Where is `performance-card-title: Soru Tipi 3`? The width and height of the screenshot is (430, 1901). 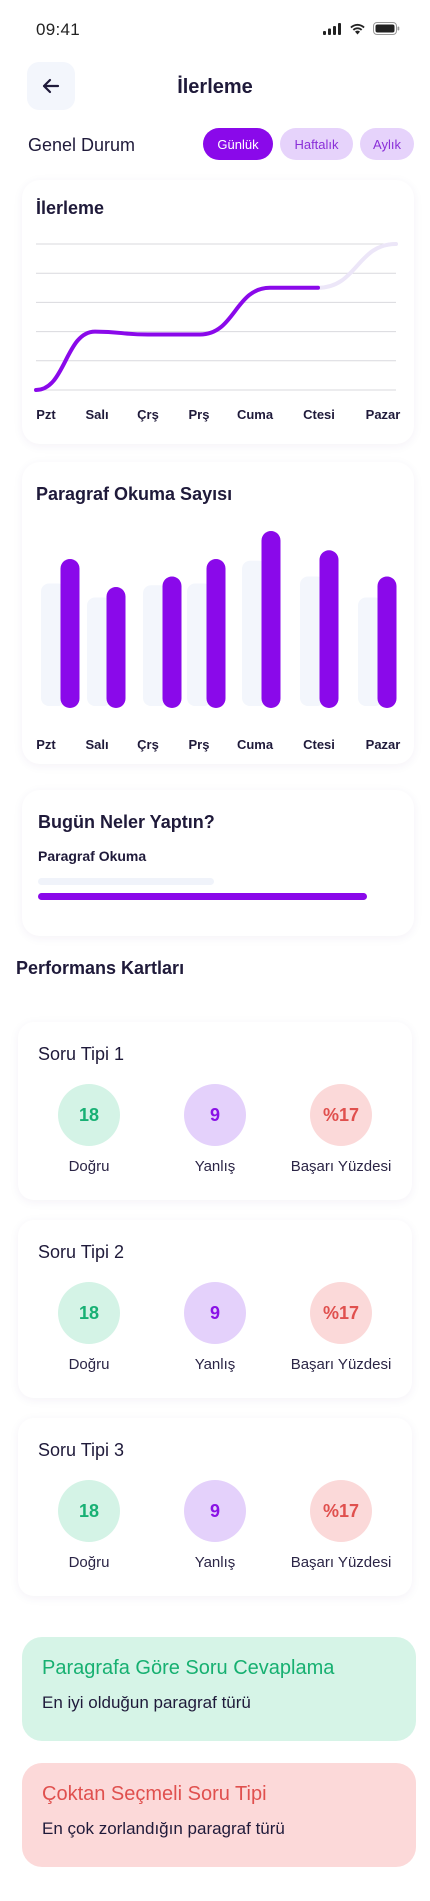 performance-card-title: Soru Tipi 3 is located at coordinates (81, 1450).